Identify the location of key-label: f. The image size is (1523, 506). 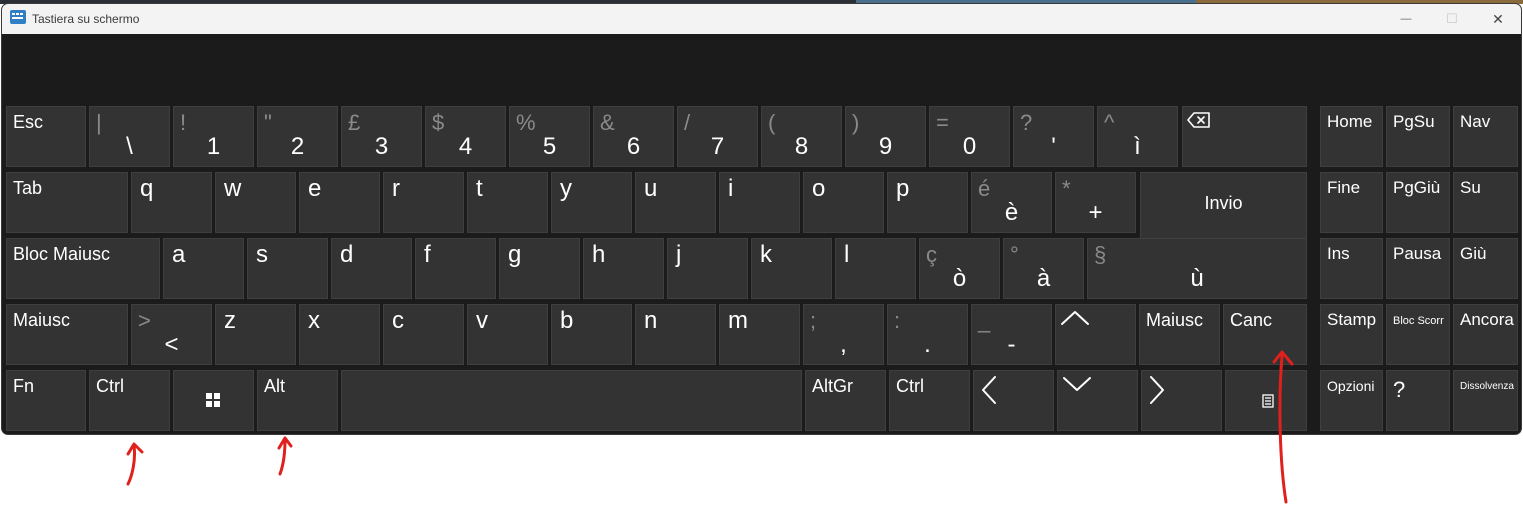
(427, 254).